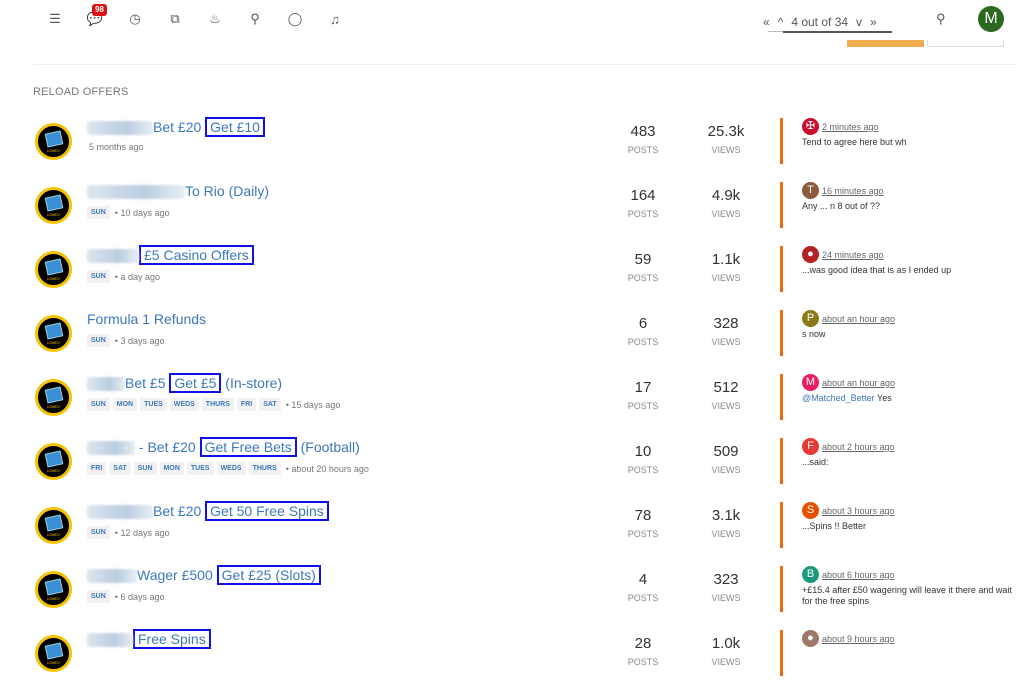 This screenshot has height=699, width=1024. I want to click on topic-title: To Rio (Daily), so click(178, 191).